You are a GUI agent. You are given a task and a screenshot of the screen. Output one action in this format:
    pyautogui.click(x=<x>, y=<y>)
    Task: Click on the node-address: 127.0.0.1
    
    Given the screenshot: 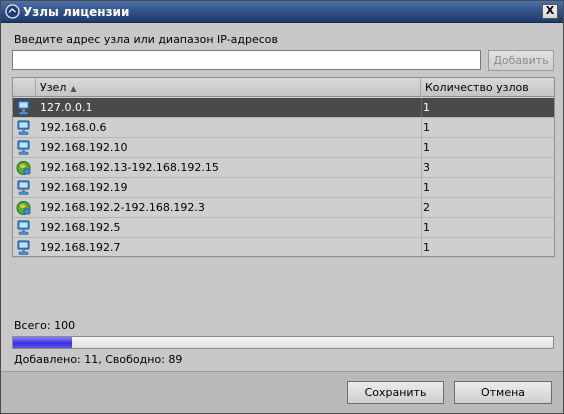 What is the action you would take?
    pyautogui.click(x=66, y=107)
    